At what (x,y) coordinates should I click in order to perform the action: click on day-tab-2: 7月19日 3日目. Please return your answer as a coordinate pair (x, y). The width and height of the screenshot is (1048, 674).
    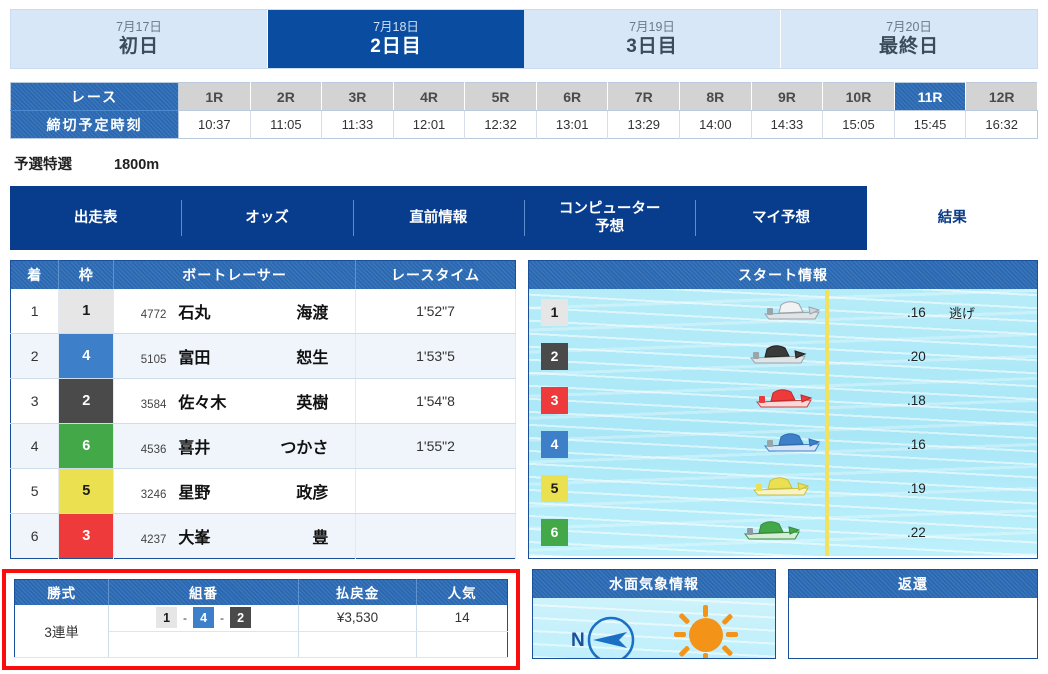
    Looking at the image, I should click on (652, 39).